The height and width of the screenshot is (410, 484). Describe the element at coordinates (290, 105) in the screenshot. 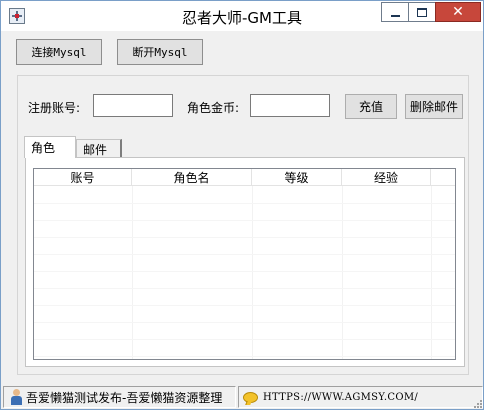

I see `gold-input` at that location.